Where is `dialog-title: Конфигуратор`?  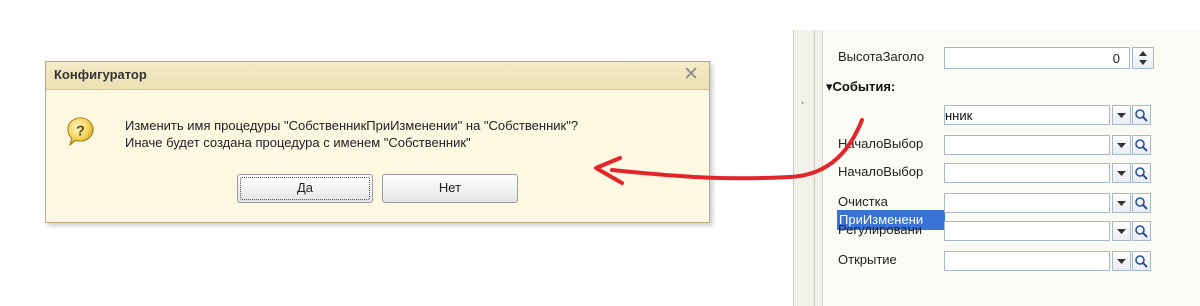 dialog-title: Конфигуратор is located at coordinates (100, 74).